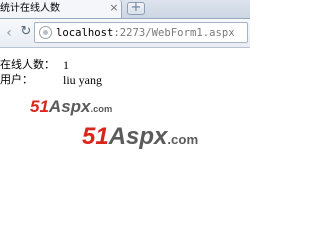  I want to click on url-host: localhost, so click(85, 33).